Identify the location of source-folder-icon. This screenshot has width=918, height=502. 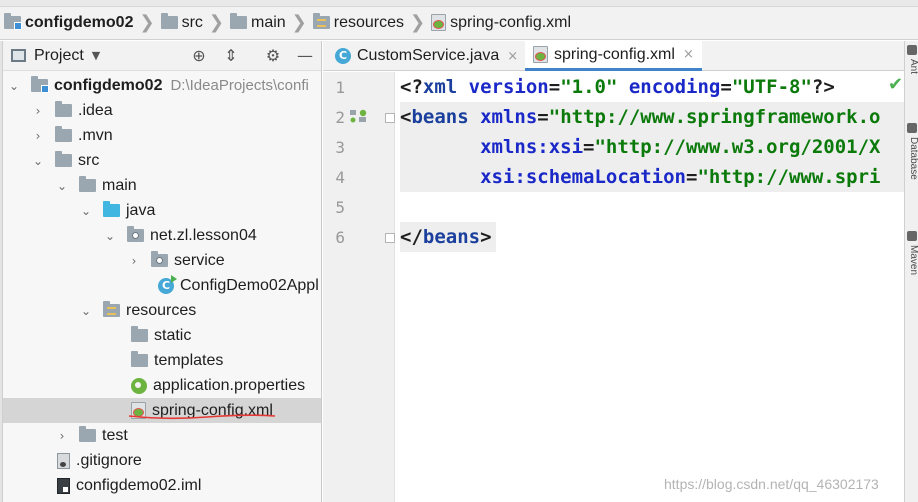
(111, 209).